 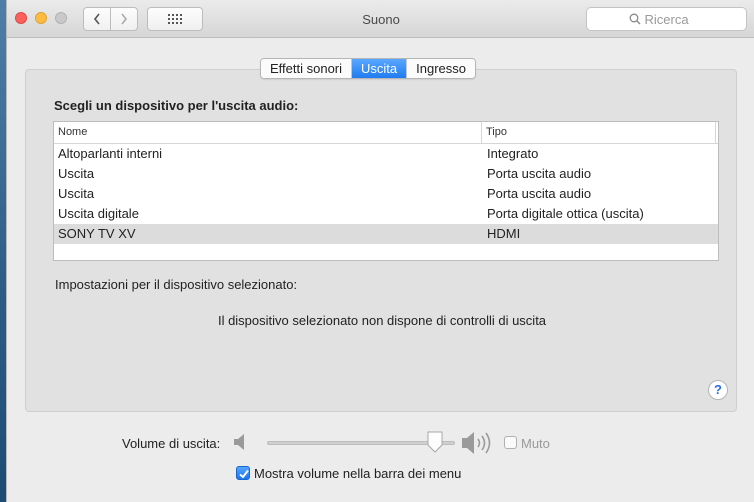 I want to click on speaker-high-icon, so click(x=476, y=443).